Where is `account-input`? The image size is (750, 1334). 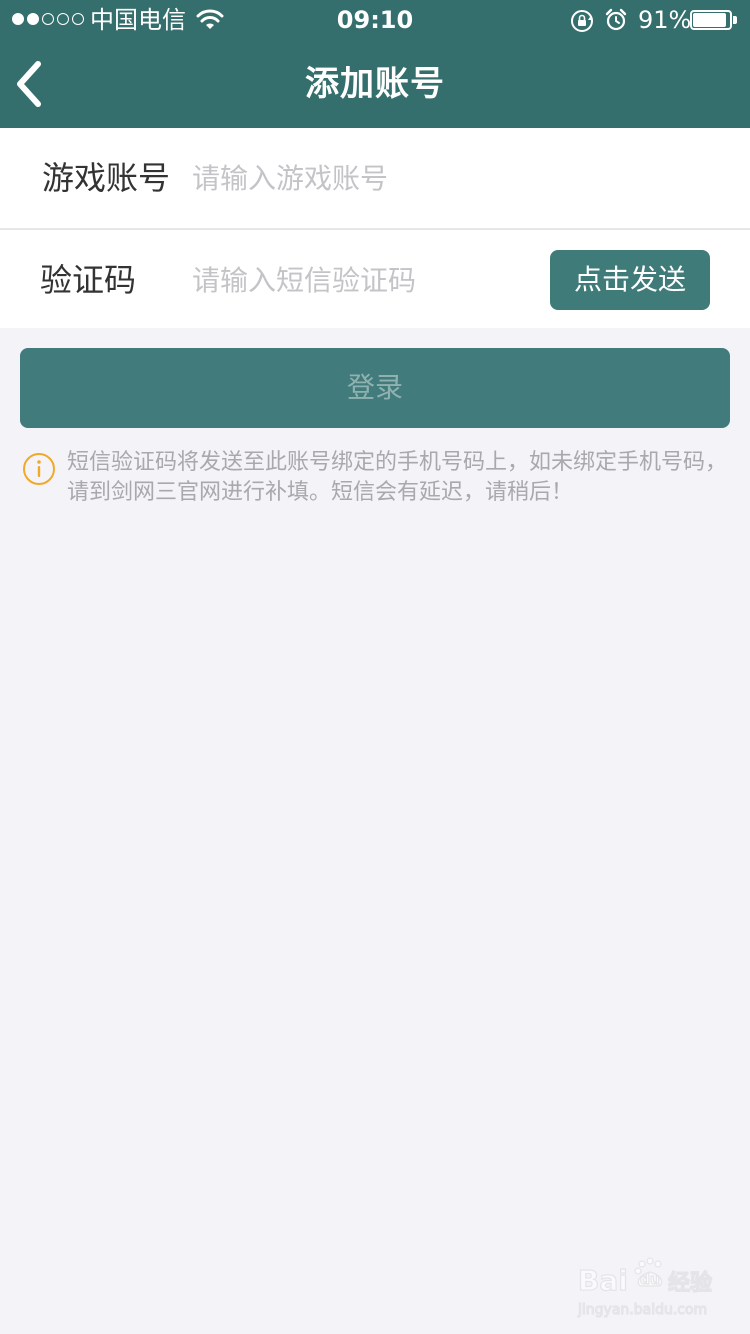 account-input is located at coordinates (452, 178).